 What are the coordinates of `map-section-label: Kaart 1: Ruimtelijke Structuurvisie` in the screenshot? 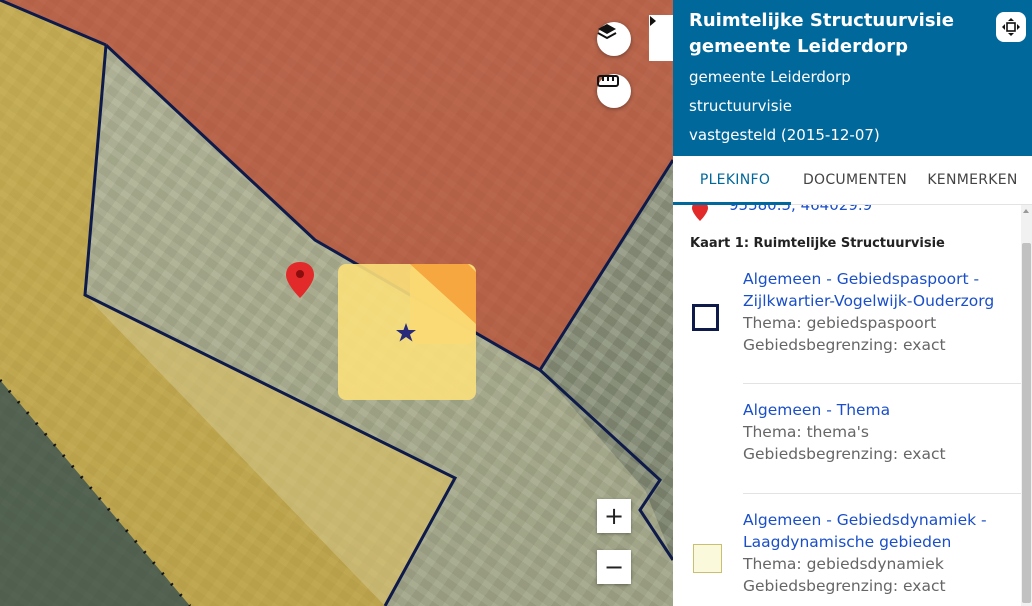 It's located at (817, 243).